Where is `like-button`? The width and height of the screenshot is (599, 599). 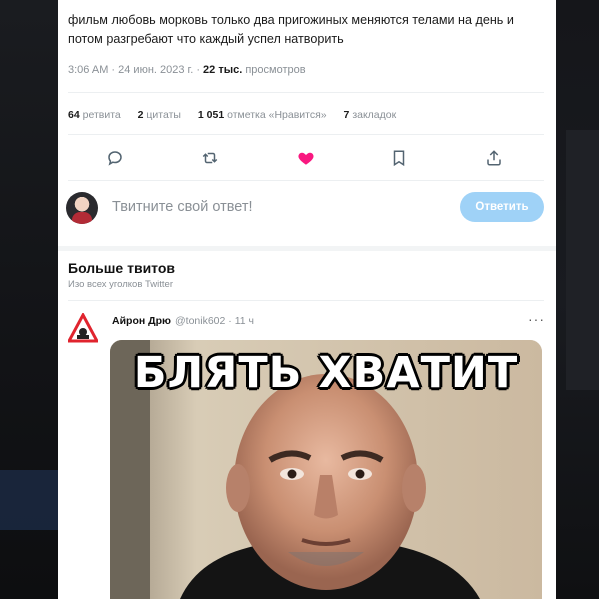 like-button is located at coordinates (306, 158).